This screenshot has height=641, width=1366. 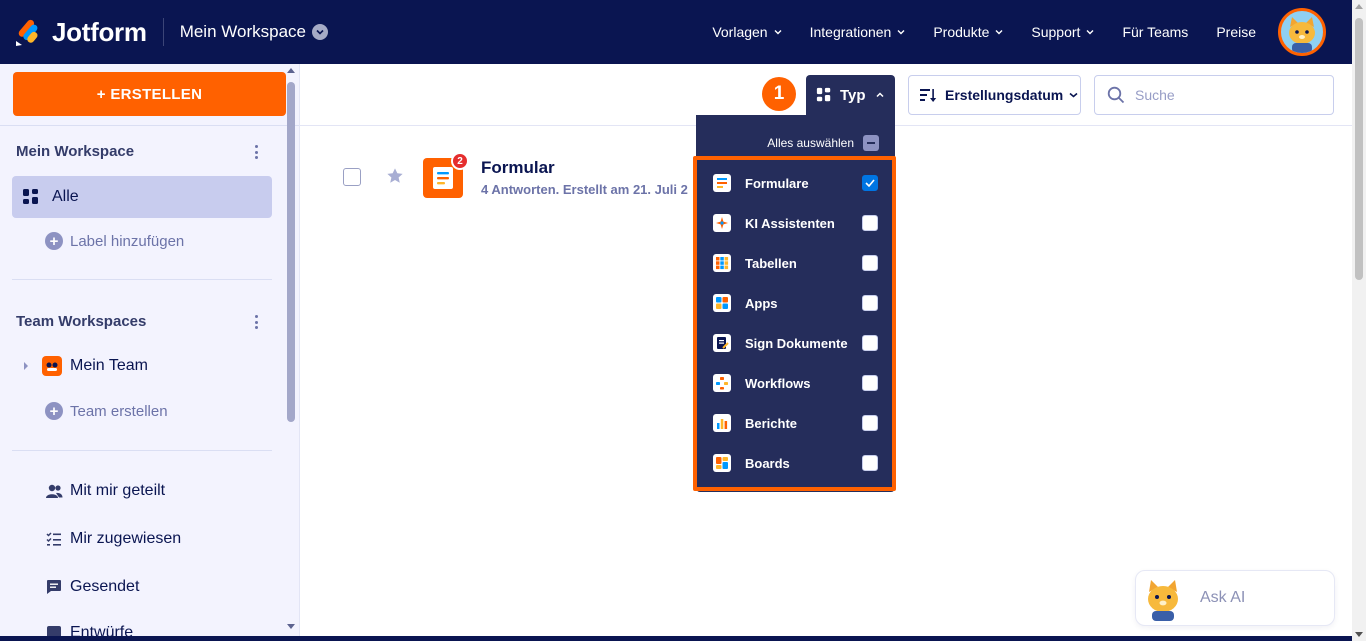 I want to click on type-option-reports: Berichte, so click(x=794, y=423).